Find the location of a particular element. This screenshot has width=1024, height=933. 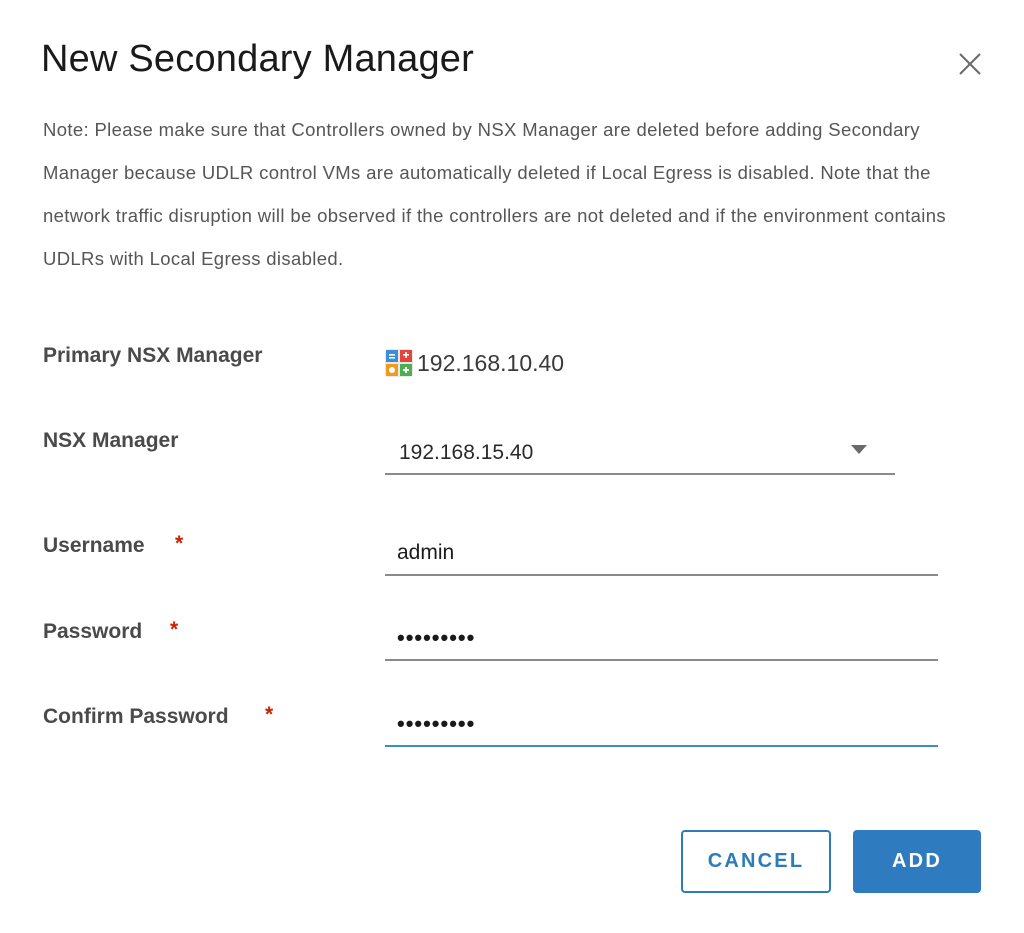

nsx-manager-label: NSX Manager is located at coordinates (111, 440).